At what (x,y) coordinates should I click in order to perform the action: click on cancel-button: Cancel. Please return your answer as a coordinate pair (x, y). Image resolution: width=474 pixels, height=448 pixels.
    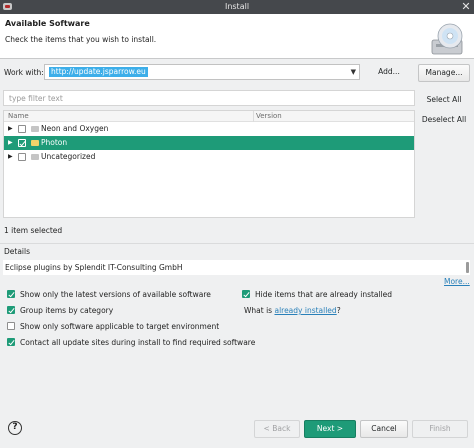
    Looking at the image, I should click on (384, 429).